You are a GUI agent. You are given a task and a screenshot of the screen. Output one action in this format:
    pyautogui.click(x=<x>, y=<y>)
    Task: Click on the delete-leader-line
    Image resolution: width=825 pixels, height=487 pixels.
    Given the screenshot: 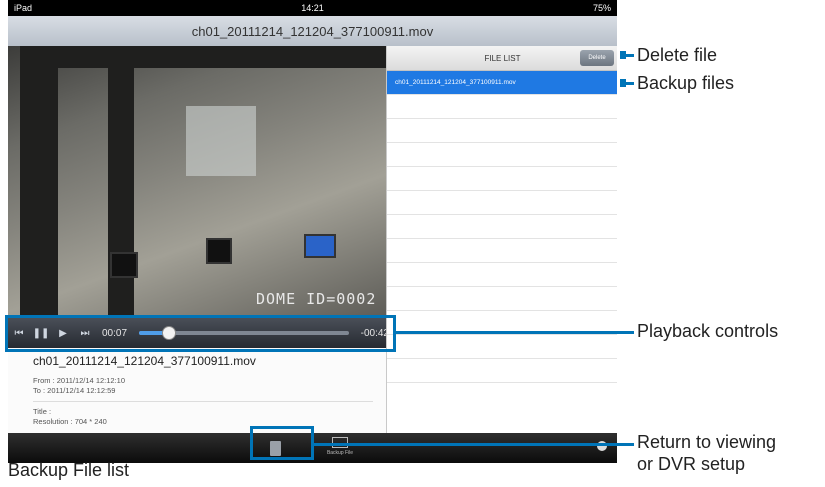 What is the action you would take?
    pyautogui.click(x=627, y=55)
    